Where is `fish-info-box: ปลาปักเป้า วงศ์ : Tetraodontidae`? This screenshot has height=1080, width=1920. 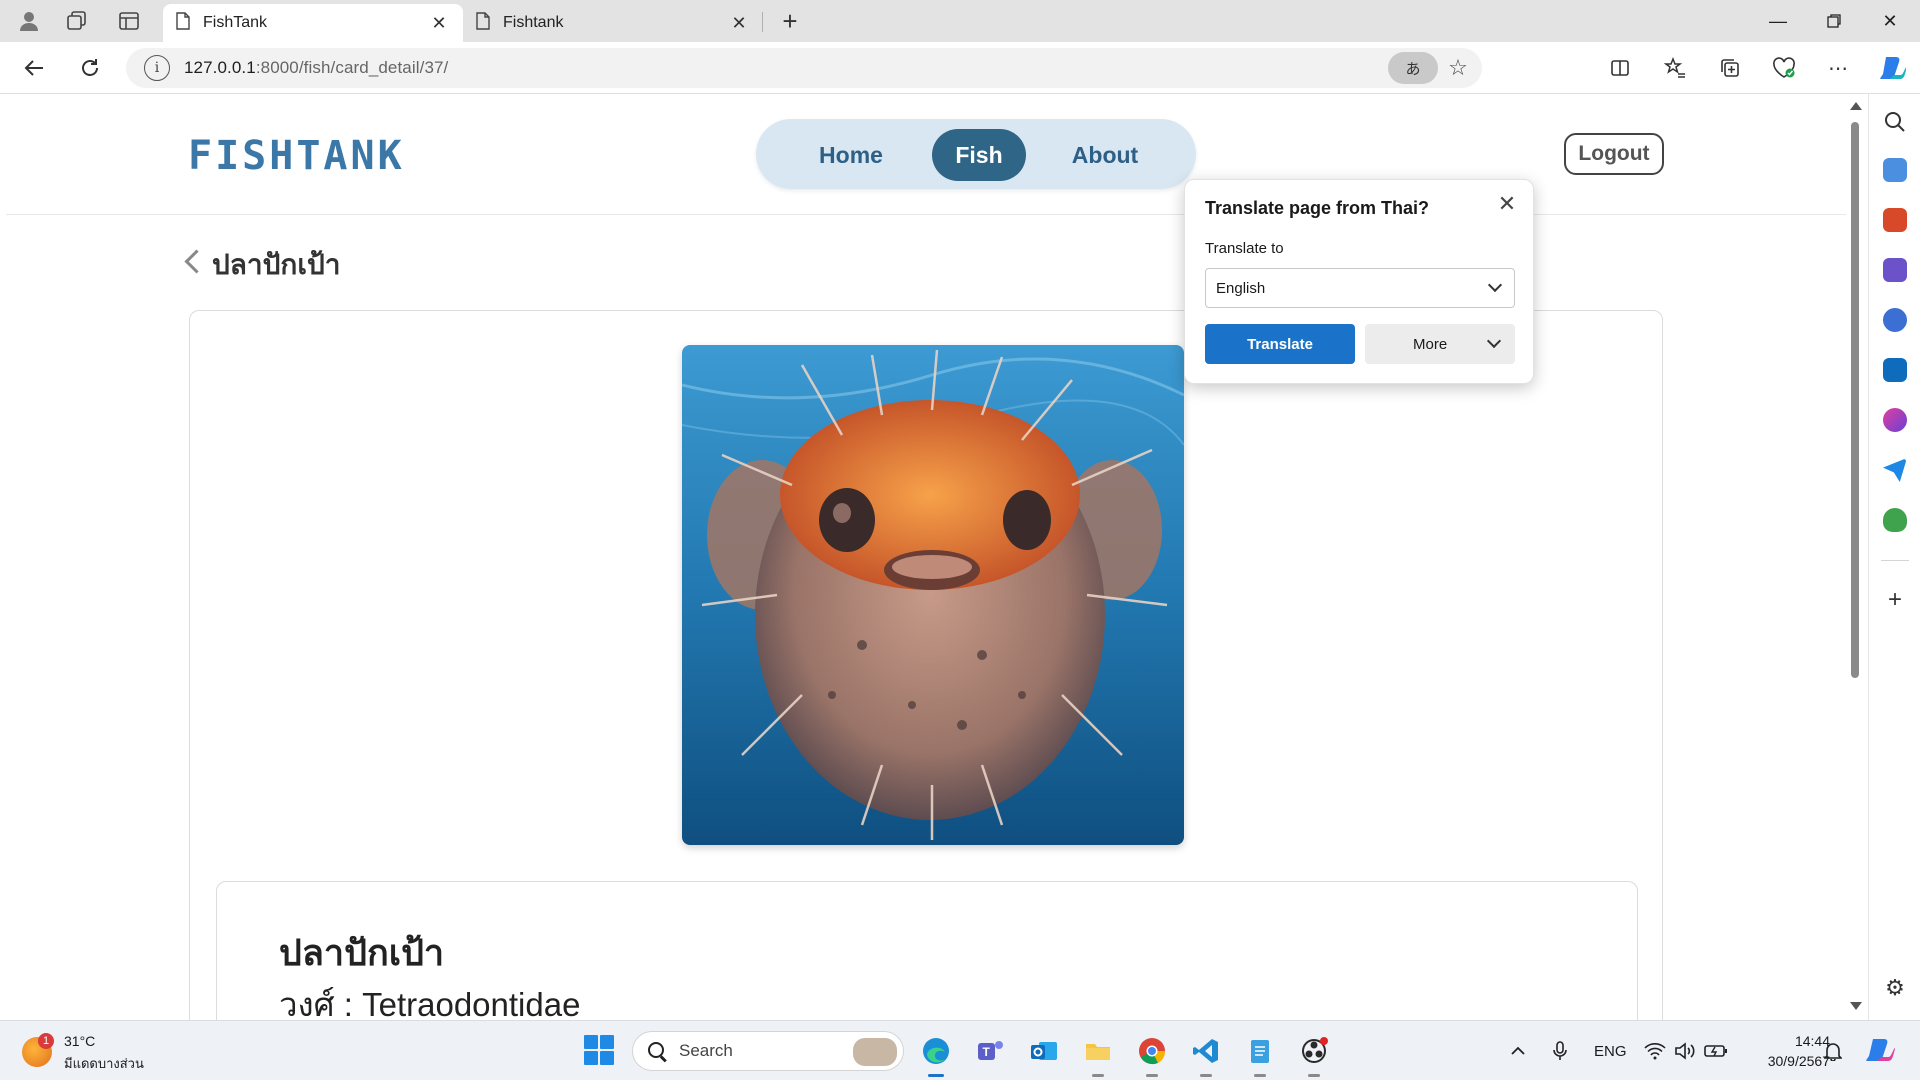 fish-info-box: ปลาปักเป้า วงศ์ : Tetraodontidae is located at coordinates (927, 950).